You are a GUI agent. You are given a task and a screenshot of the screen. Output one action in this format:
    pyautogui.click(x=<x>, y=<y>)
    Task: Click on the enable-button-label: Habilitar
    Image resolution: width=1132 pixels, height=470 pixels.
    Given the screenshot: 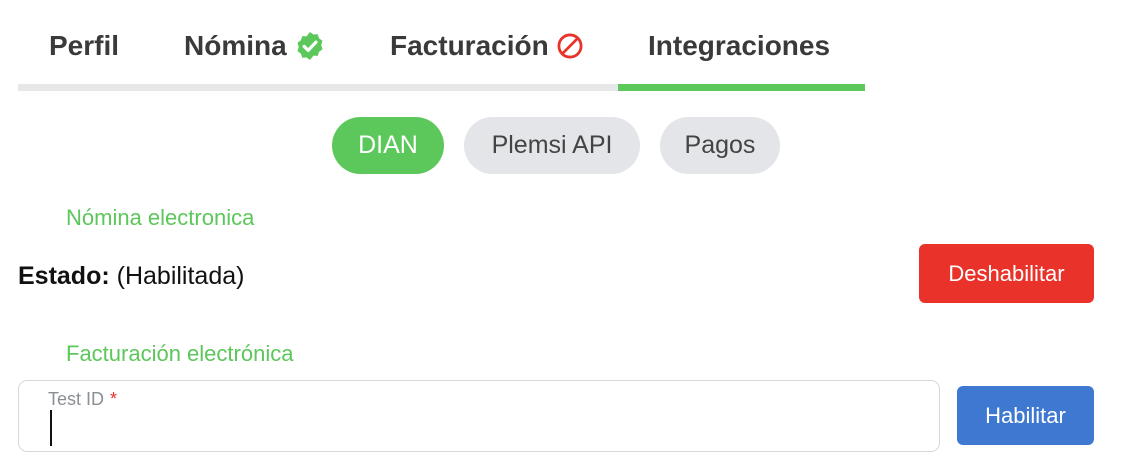 What is the action you would take?
    pyautogui.click(x=1025, y=415)
    